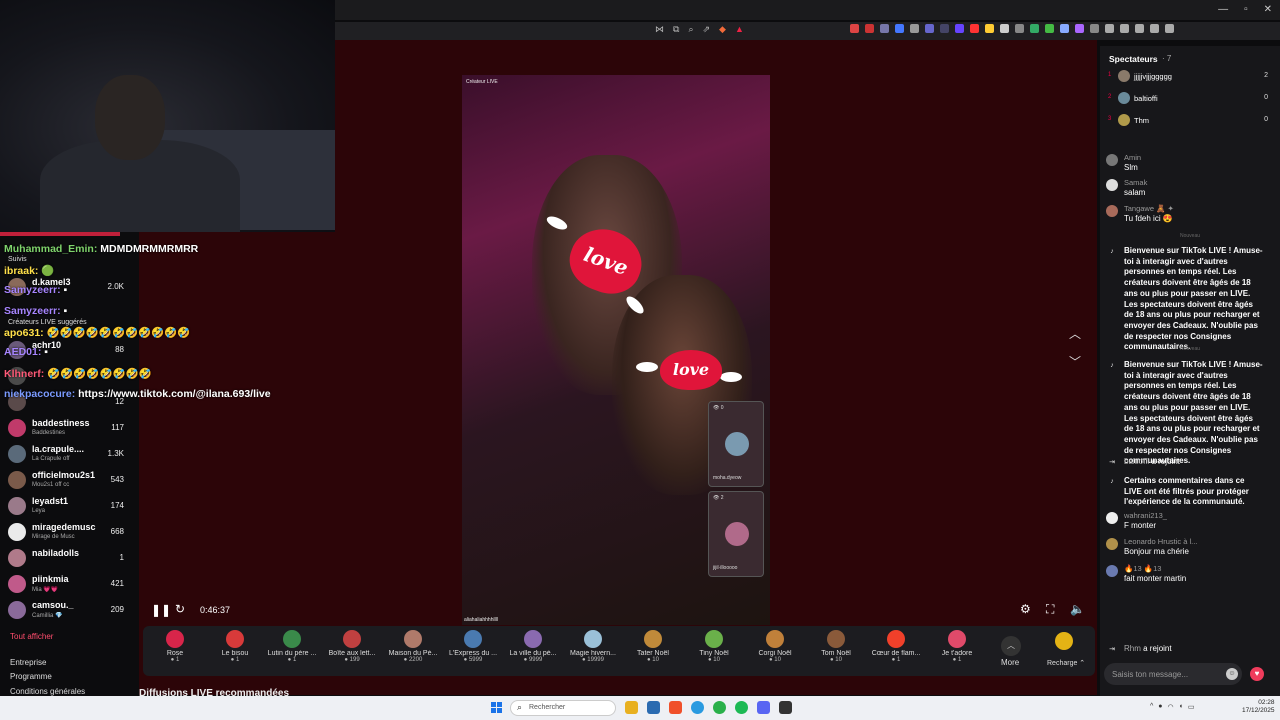  Describe the element at coordinates (714, 646) in the screenshot. I see `gift-item: Tiny Noël ● 10` at that location.